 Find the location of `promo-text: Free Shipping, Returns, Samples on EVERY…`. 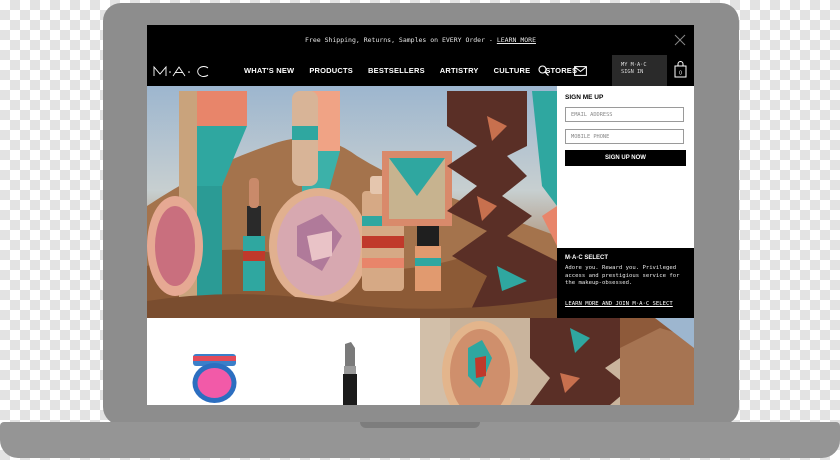

promo-text: Free Shipping, Returns, Samples on EVERY… is located at coordinates (399, 40).